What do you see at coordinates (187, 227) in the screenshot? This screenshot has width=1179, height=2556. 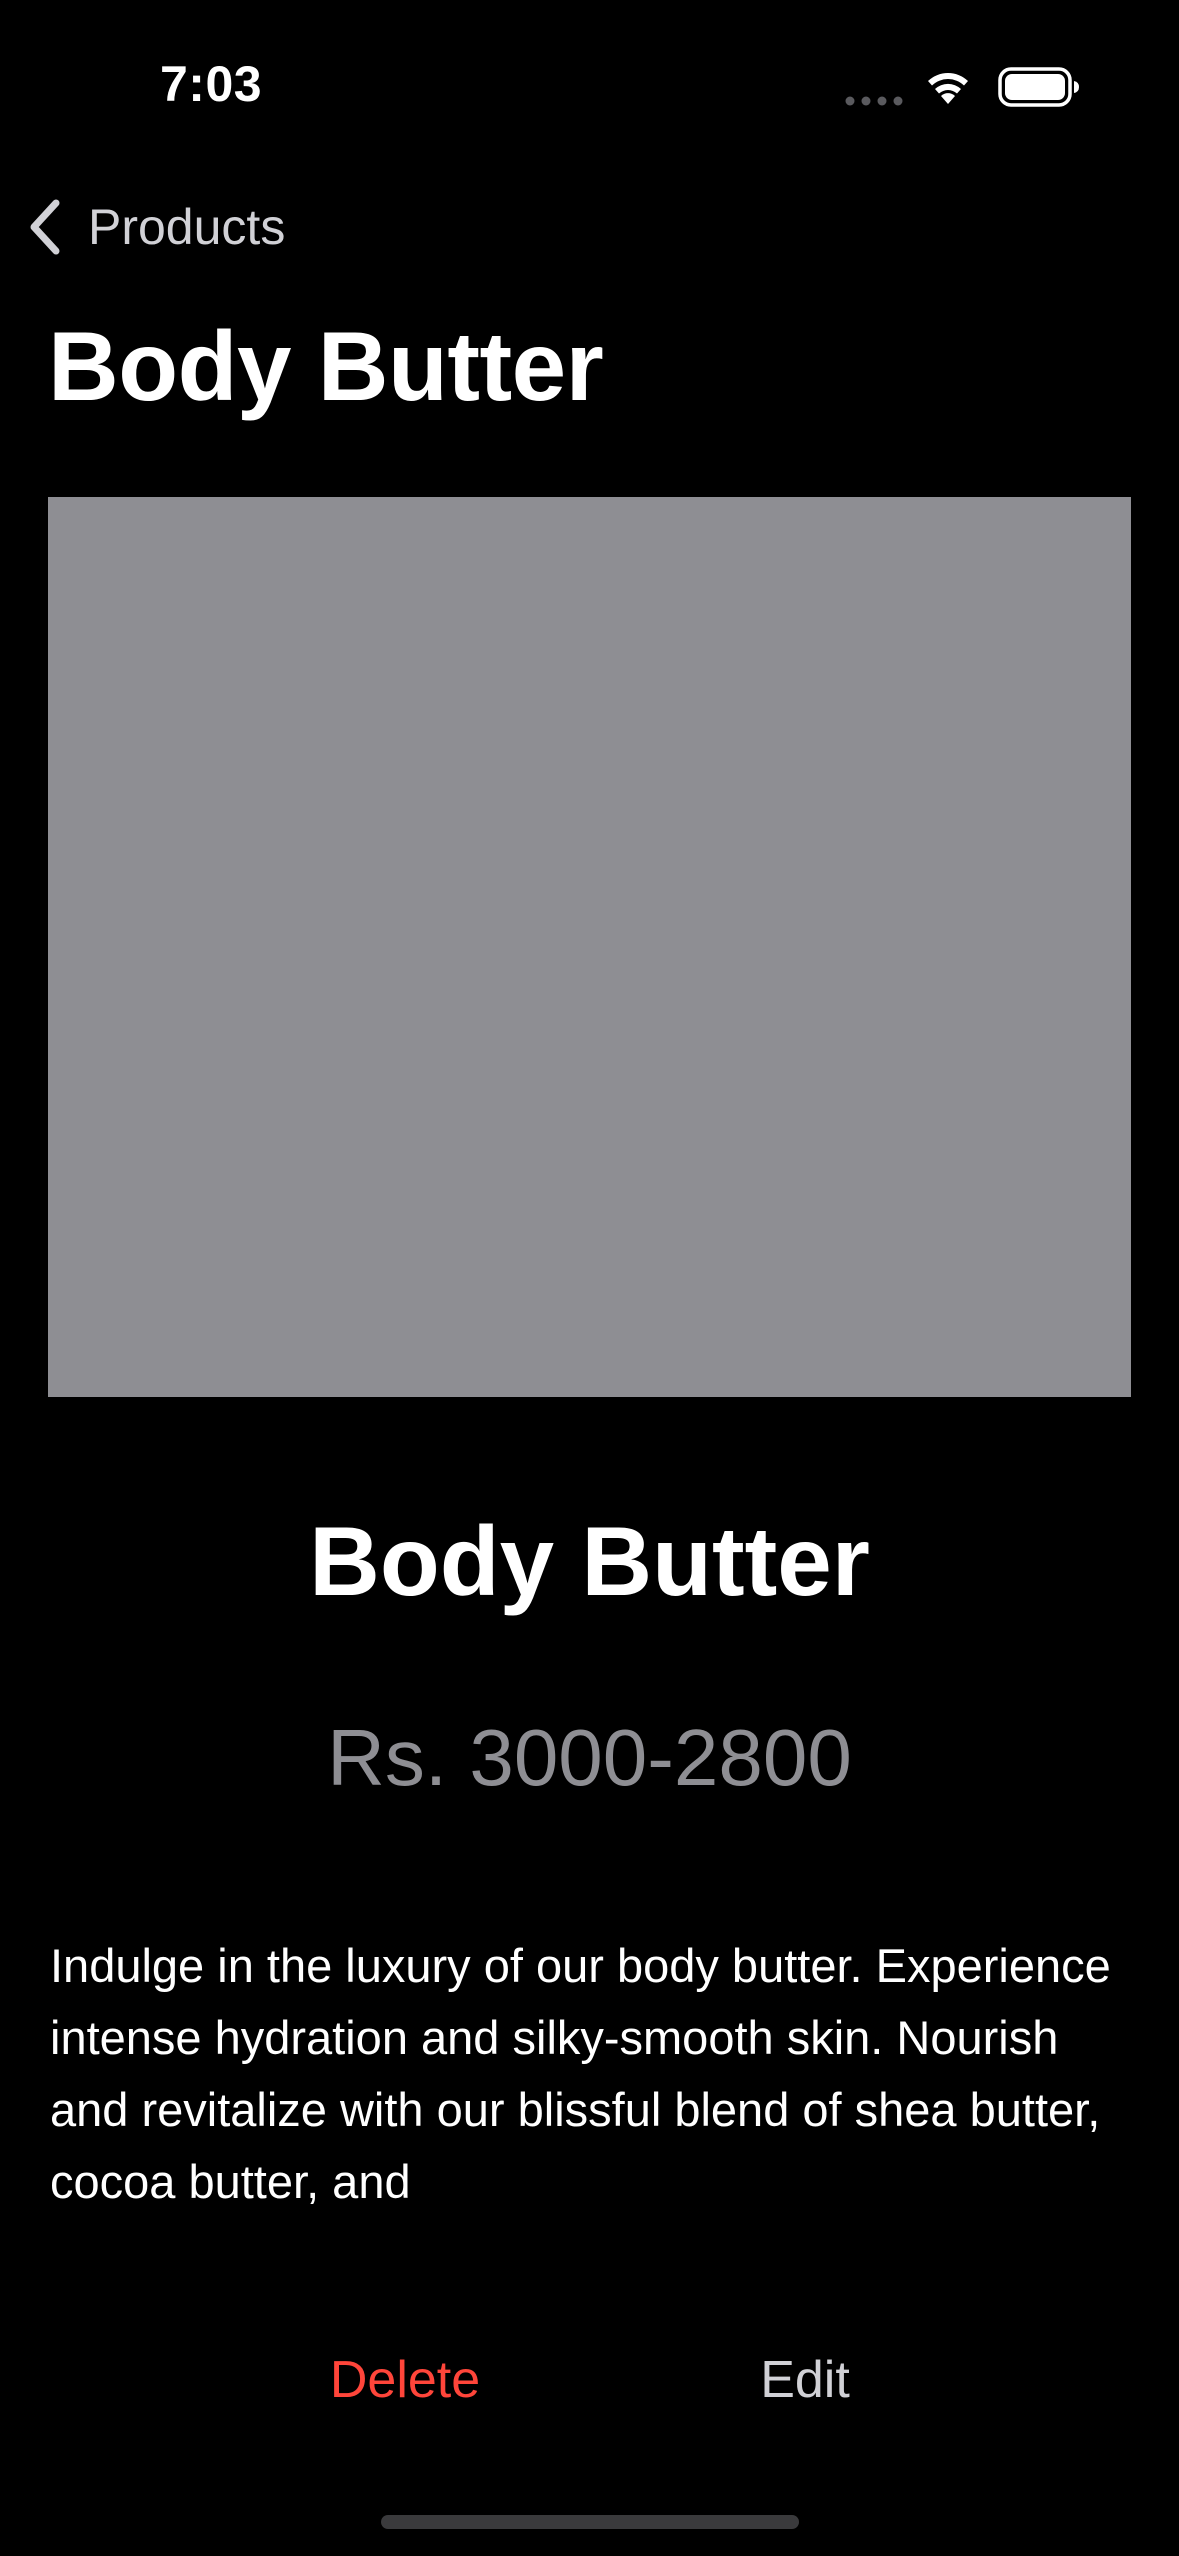 I see `back-button-label: Products` at bounding box center [187, 227].